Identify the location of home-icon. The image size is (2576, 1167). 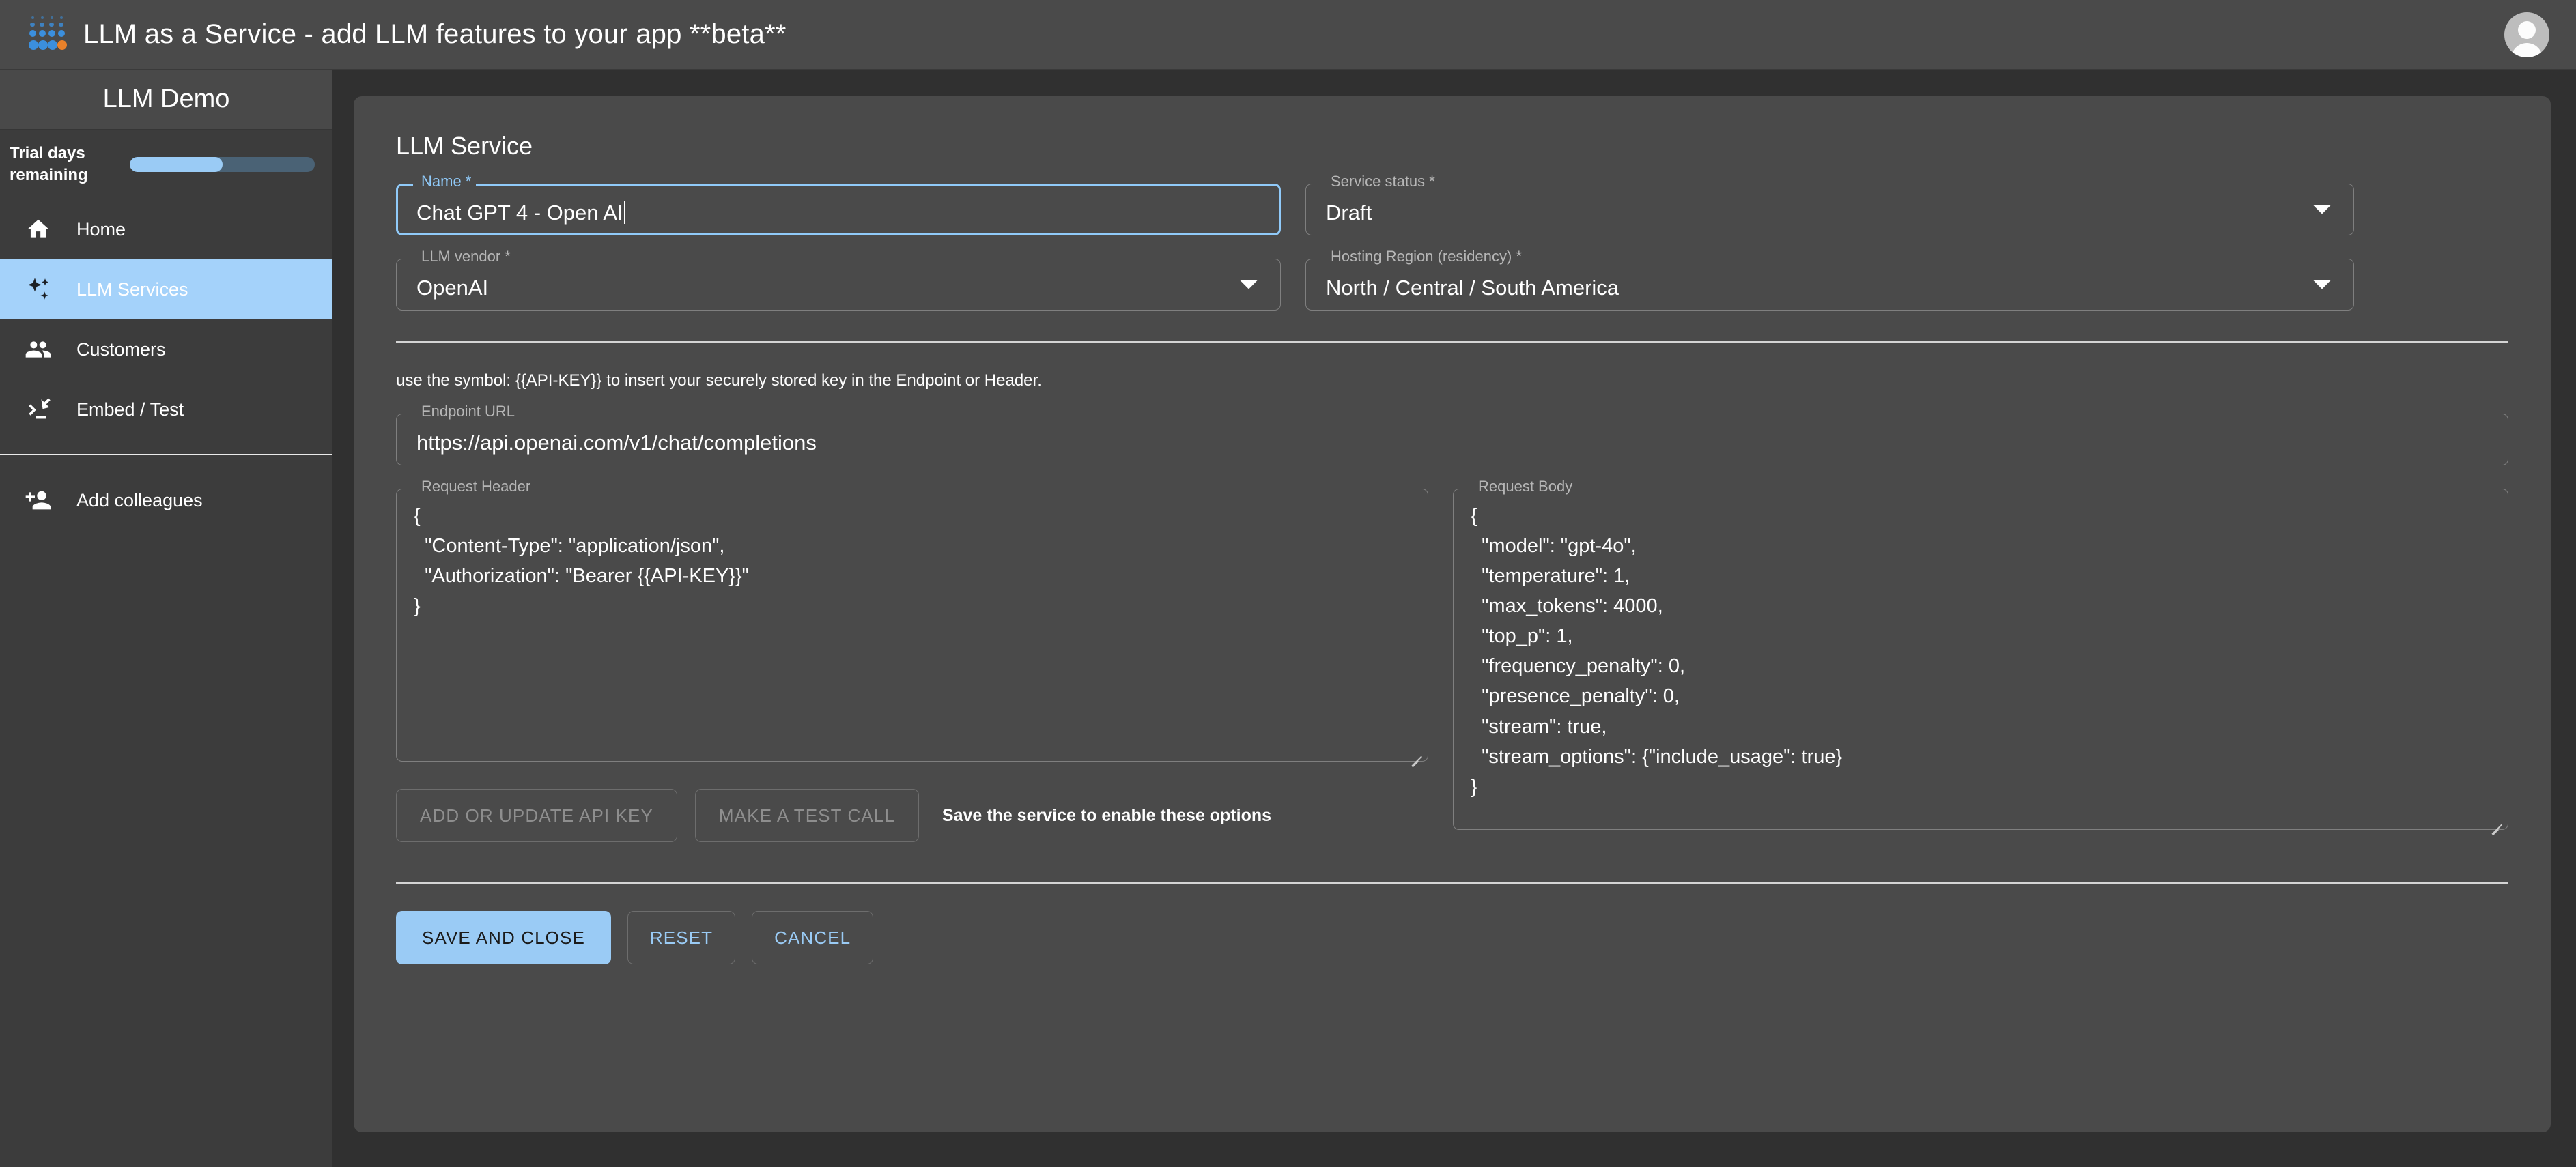
(38, 229).